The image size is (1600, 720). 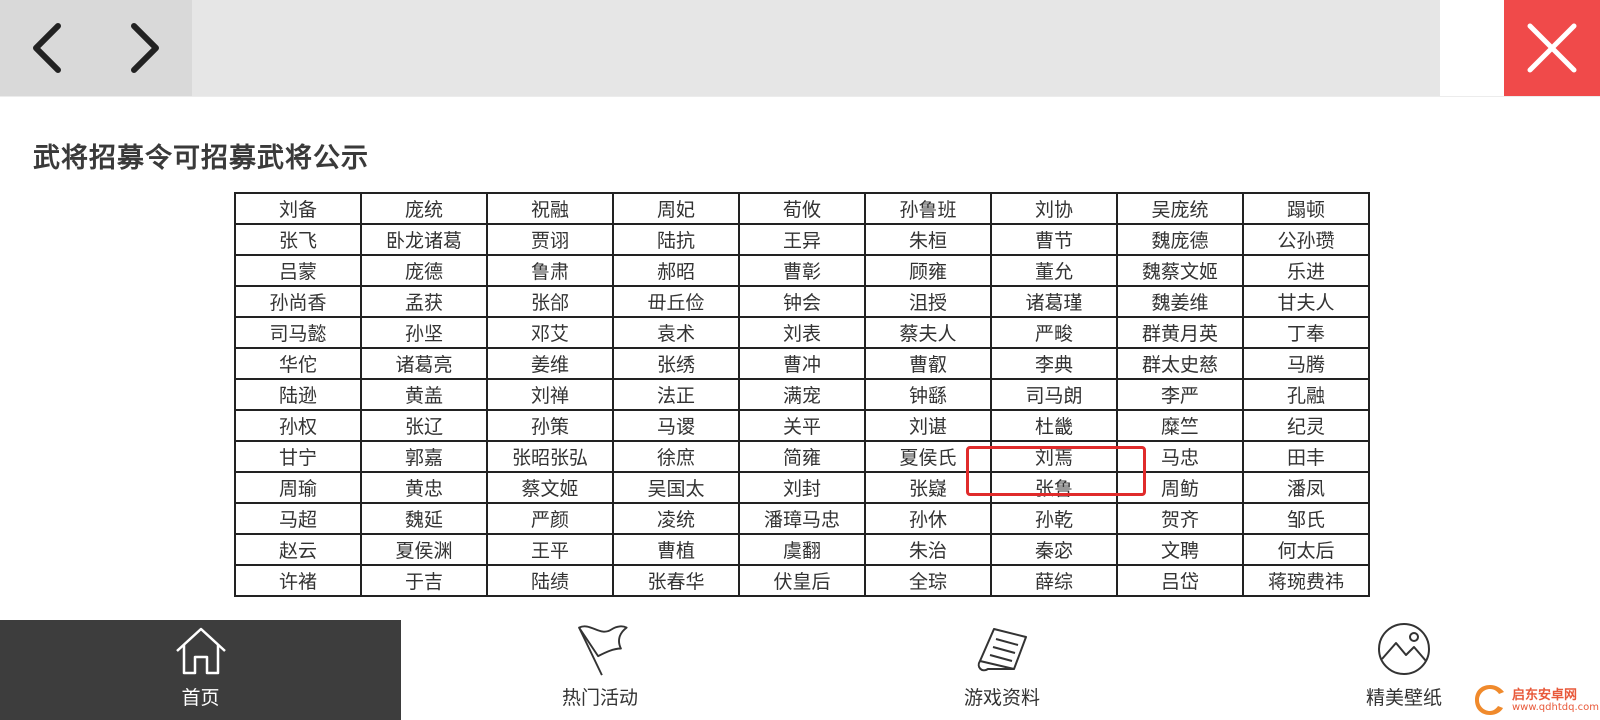 I want to click on back-button, so click(x=48, y=48).